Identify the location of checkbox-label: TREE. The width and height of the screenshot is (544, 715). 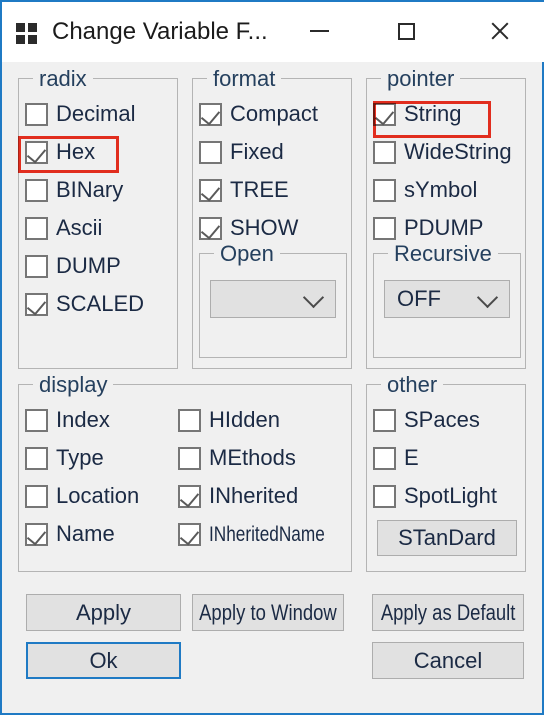
(259, 189).